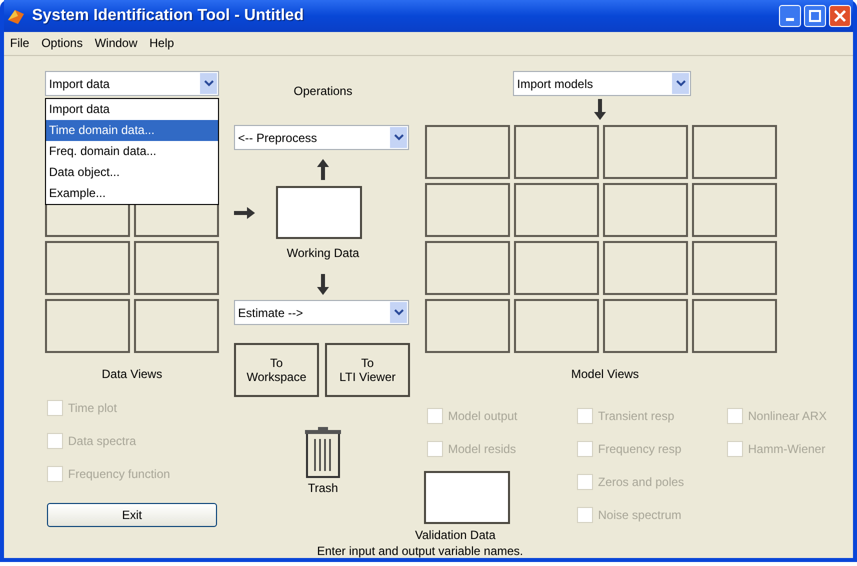  I want to click on hint-text: Enter input and output variable names., so click(420, 551).